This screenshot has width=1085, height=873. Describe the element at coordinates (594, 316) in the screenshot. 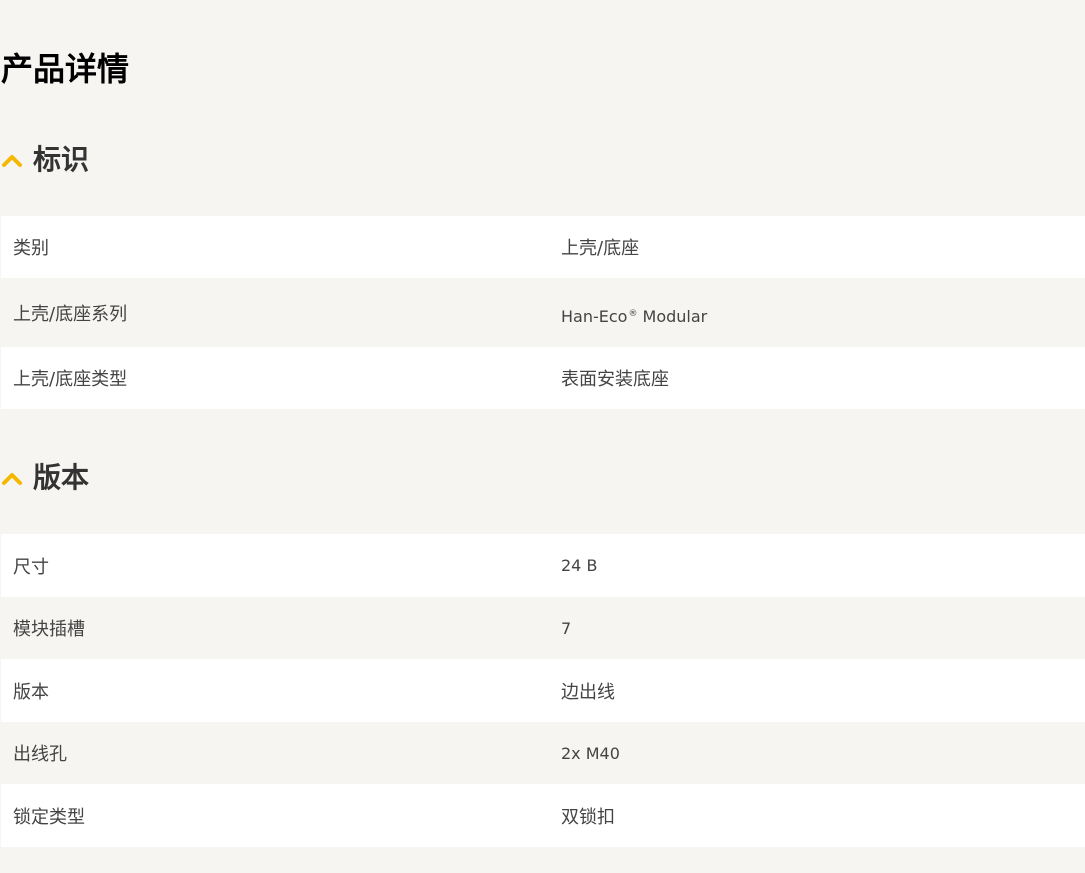

I see `row-value-main: Han-Eco` at that location.